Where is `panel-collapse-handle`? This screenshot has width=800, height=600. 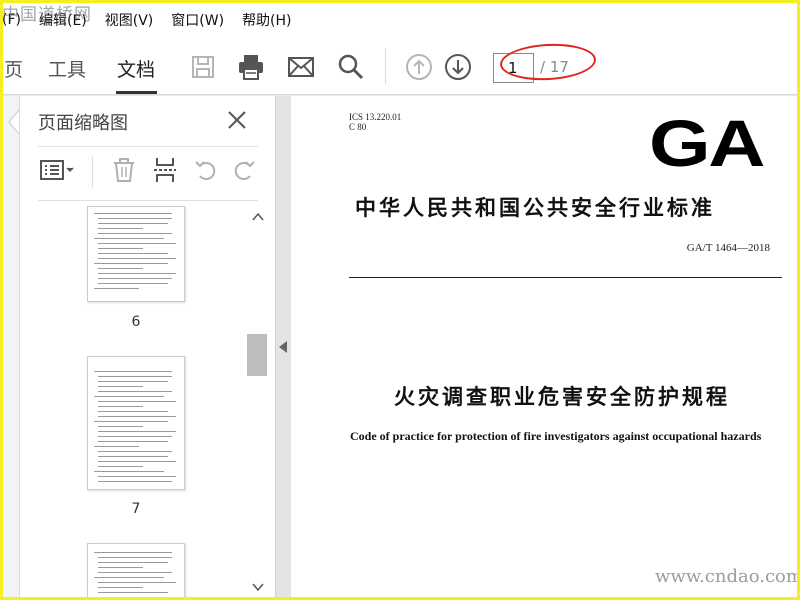 panel-collapse-handle is located at coordinates (283, 348).